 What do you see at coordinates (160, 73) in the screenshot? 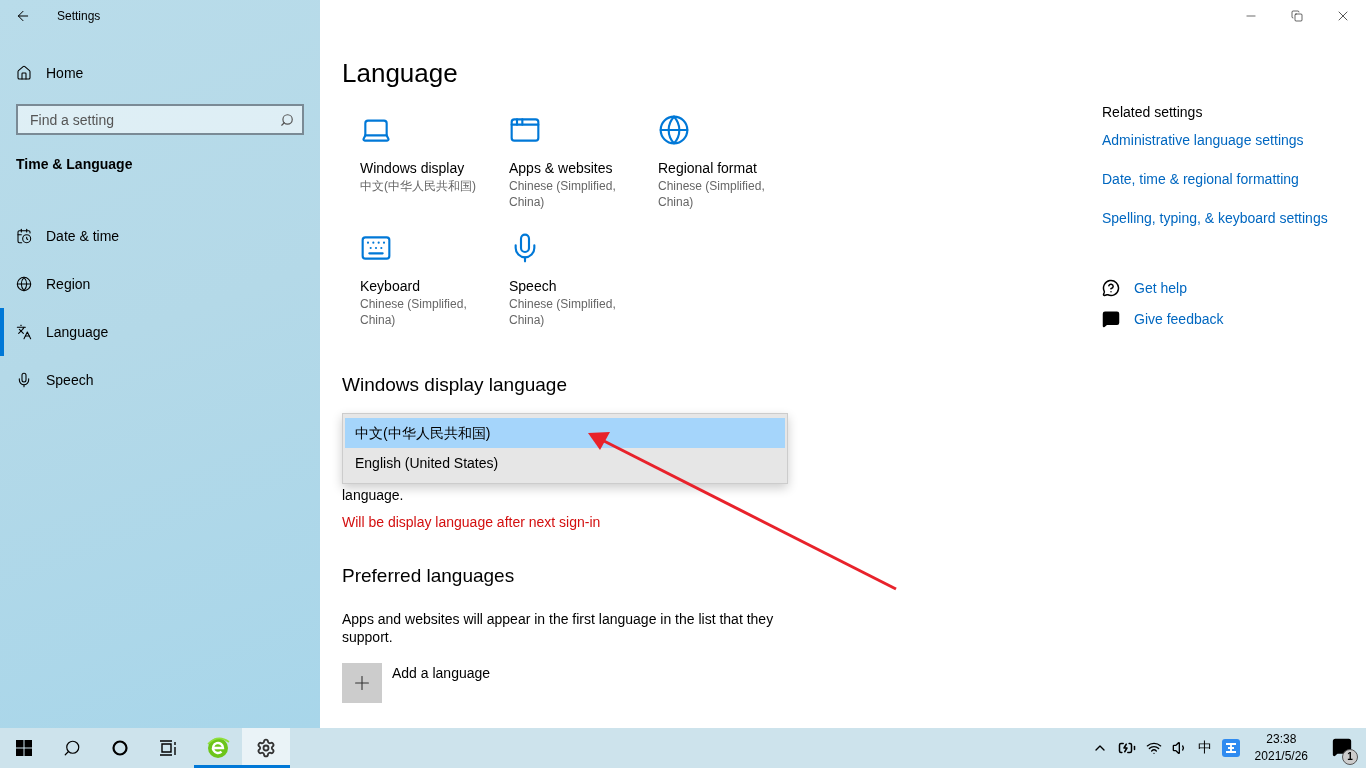
I see `home-link: Home` at bounding box center [160, 73].